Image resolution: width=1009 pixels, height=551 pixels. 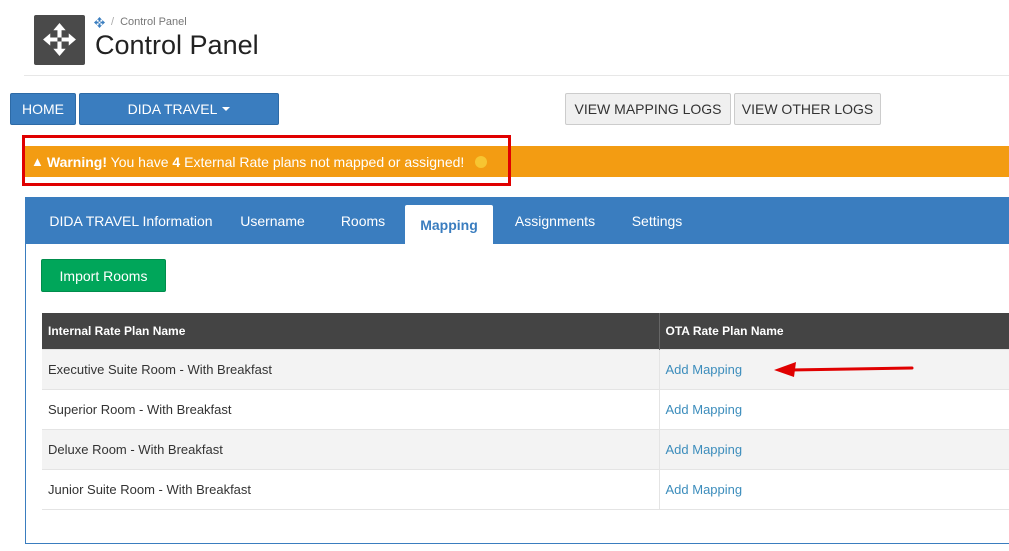 What do you see at coordinates (131, 221) in the screenshot?
I see `tab-information: DIDA TRAVEL Information` at bounding box center [131, 221].